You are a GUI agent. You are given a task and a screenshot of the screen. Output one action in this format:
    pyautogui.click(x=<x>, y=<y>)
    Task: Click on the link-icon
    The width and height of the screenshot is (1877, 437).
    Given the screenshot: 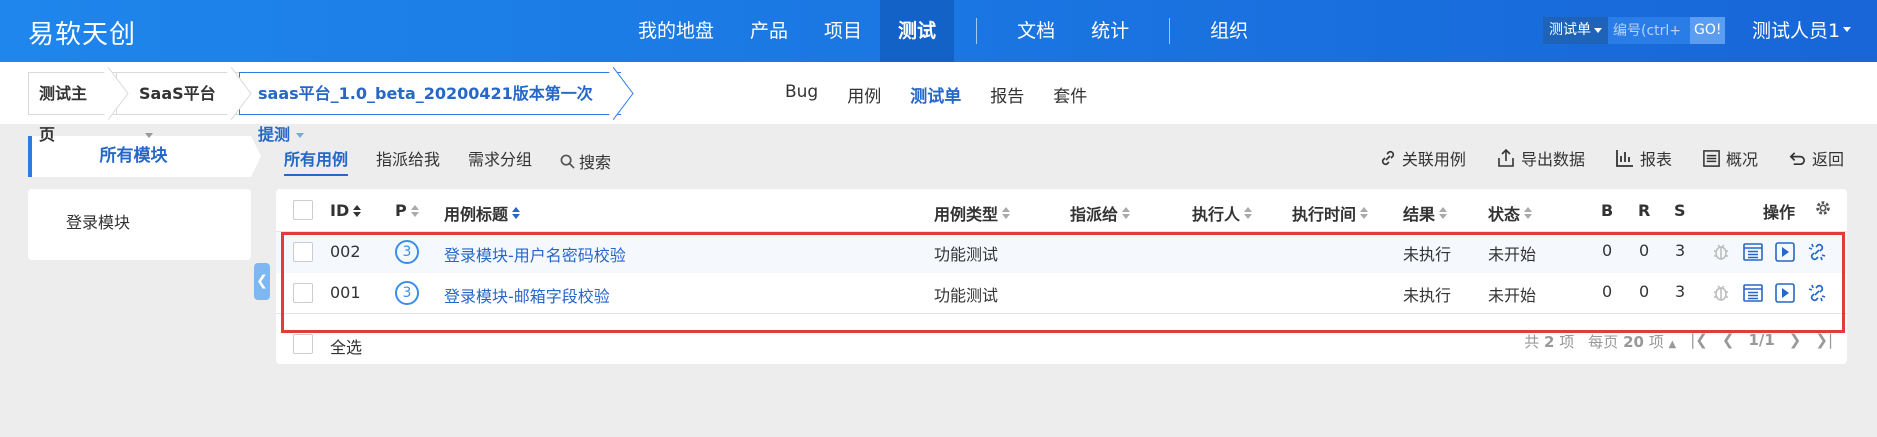 What is the action you would take?
    pyautogui.click(x=1388, y=158)
    